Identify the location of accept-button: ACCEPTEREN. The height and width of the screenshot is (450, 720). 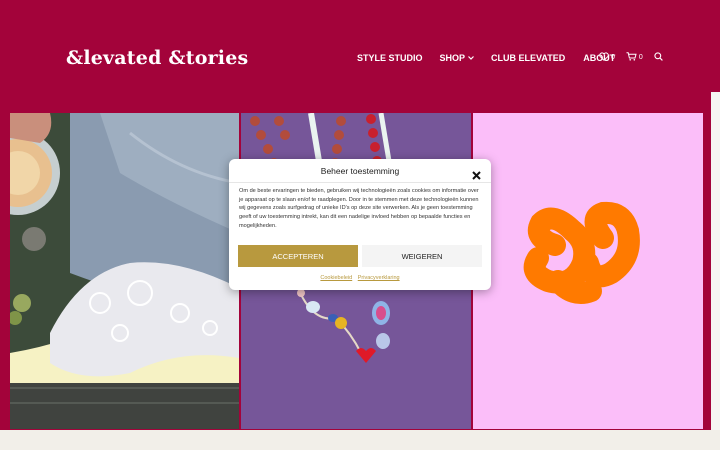
(298, 256).